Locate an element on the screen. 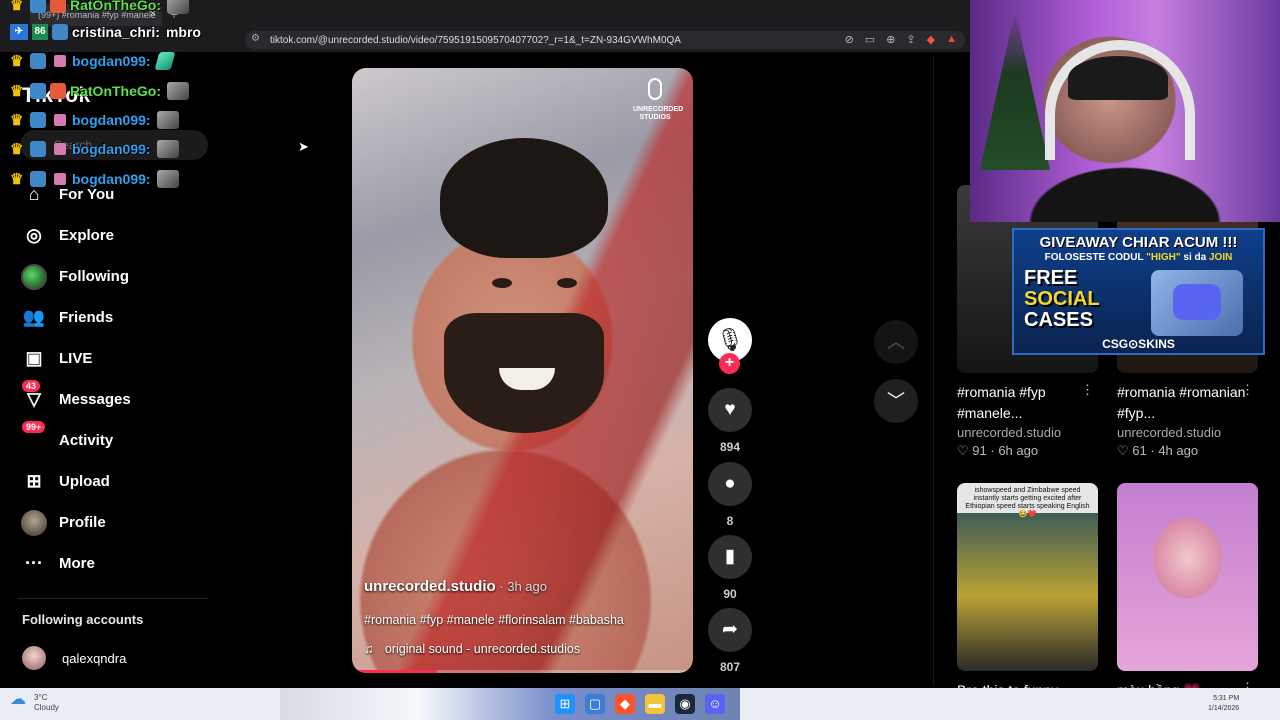  video-progress-bar is located at coordinates (522, 671).